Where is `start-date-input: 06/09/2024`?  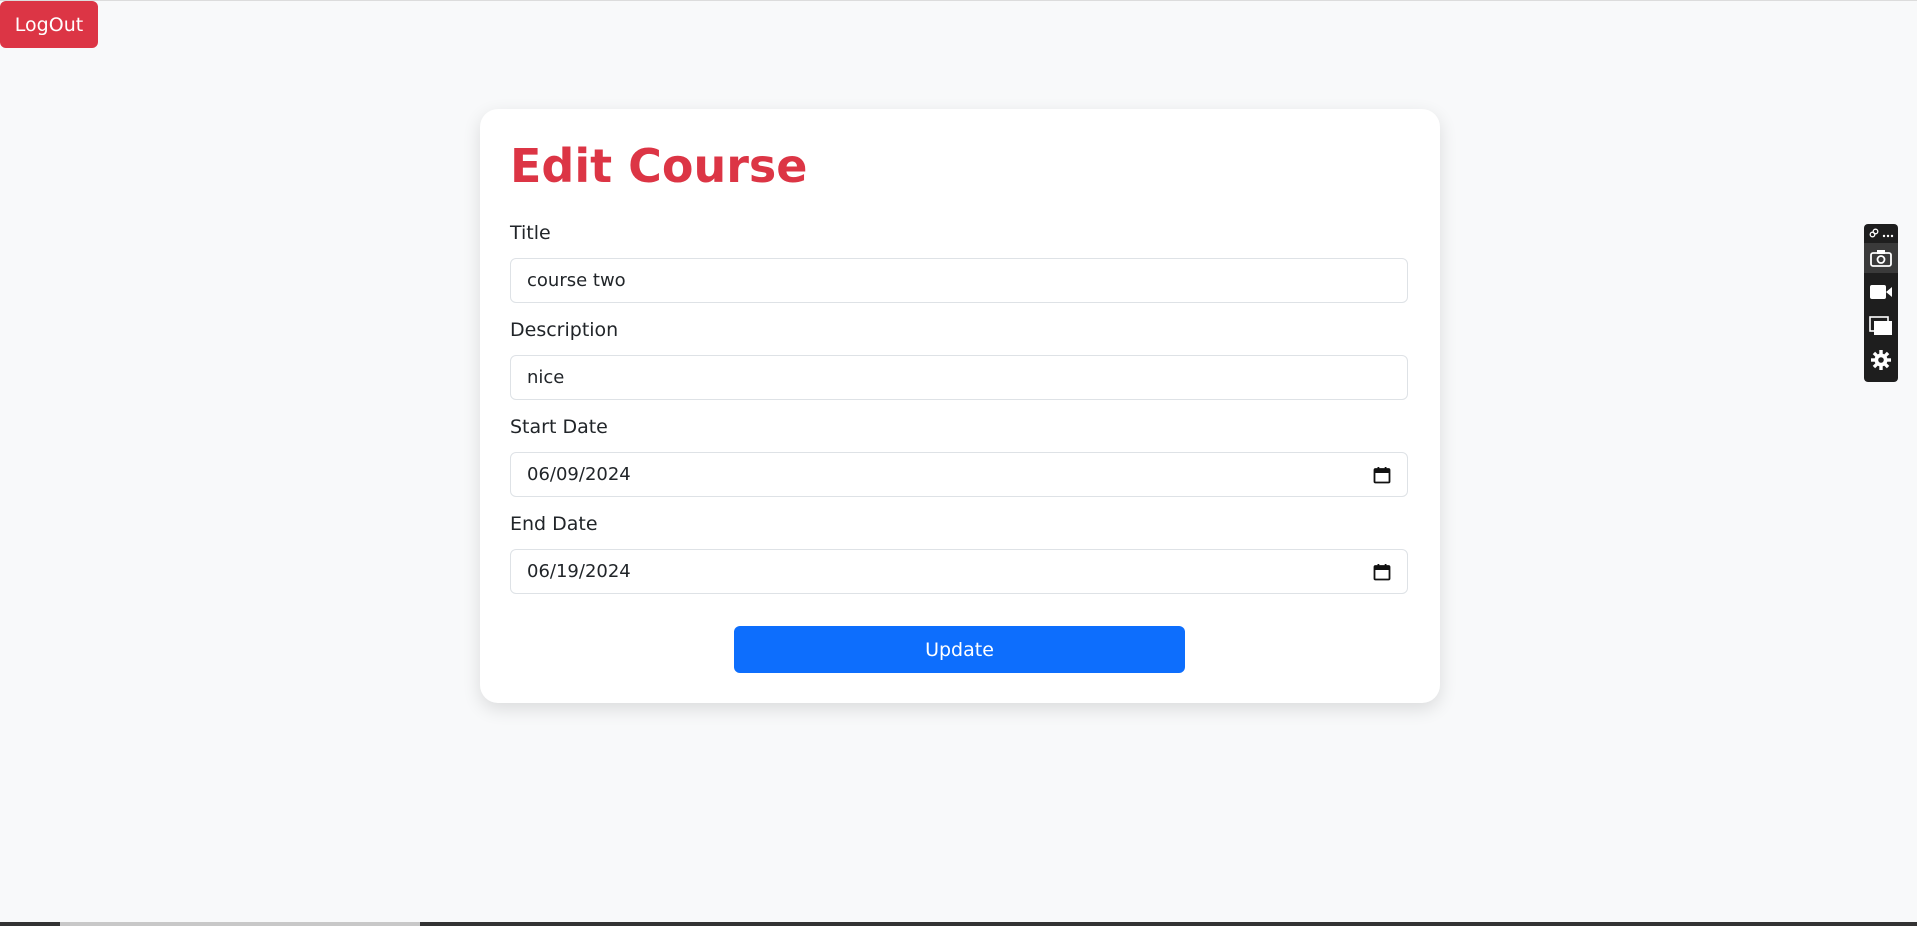 start-date-input: 06/09/2024 is located at coordinates (959, 474).